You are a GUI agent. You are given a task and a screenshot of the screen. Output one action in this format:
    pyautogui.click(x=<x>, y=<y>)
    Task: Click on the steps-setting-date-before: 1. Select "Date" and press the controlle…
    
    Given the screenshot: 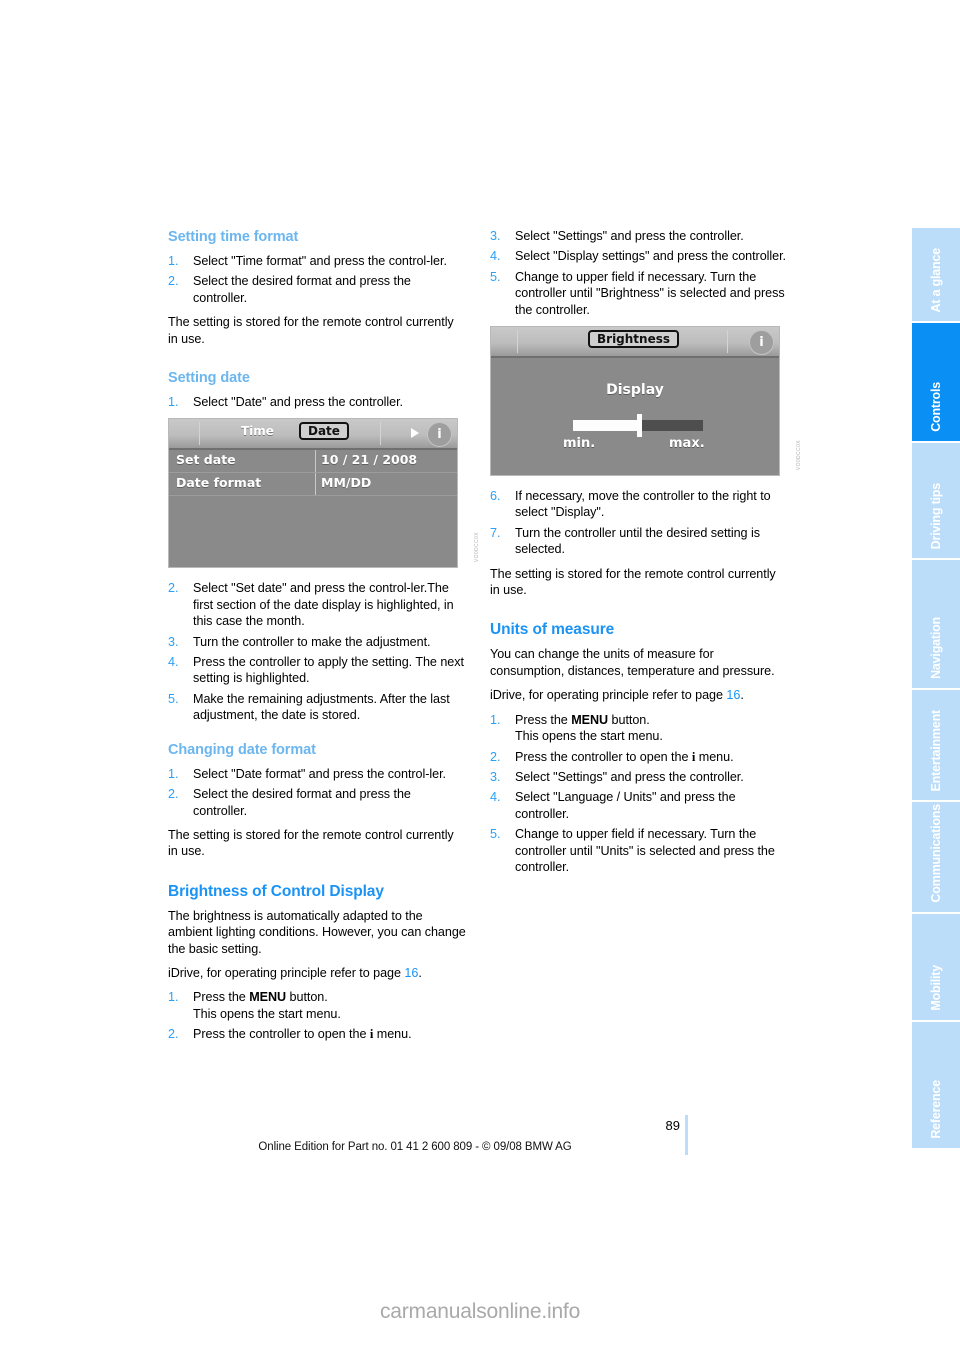 What is the action you would take?
    pyautogui.click(x=317, y=402)
    